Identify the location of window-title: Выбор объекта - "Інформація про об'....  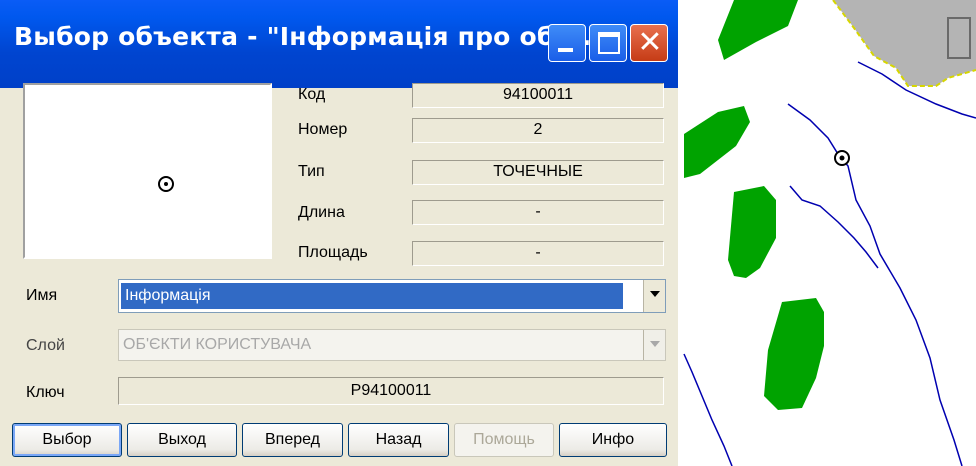
(303, 36).